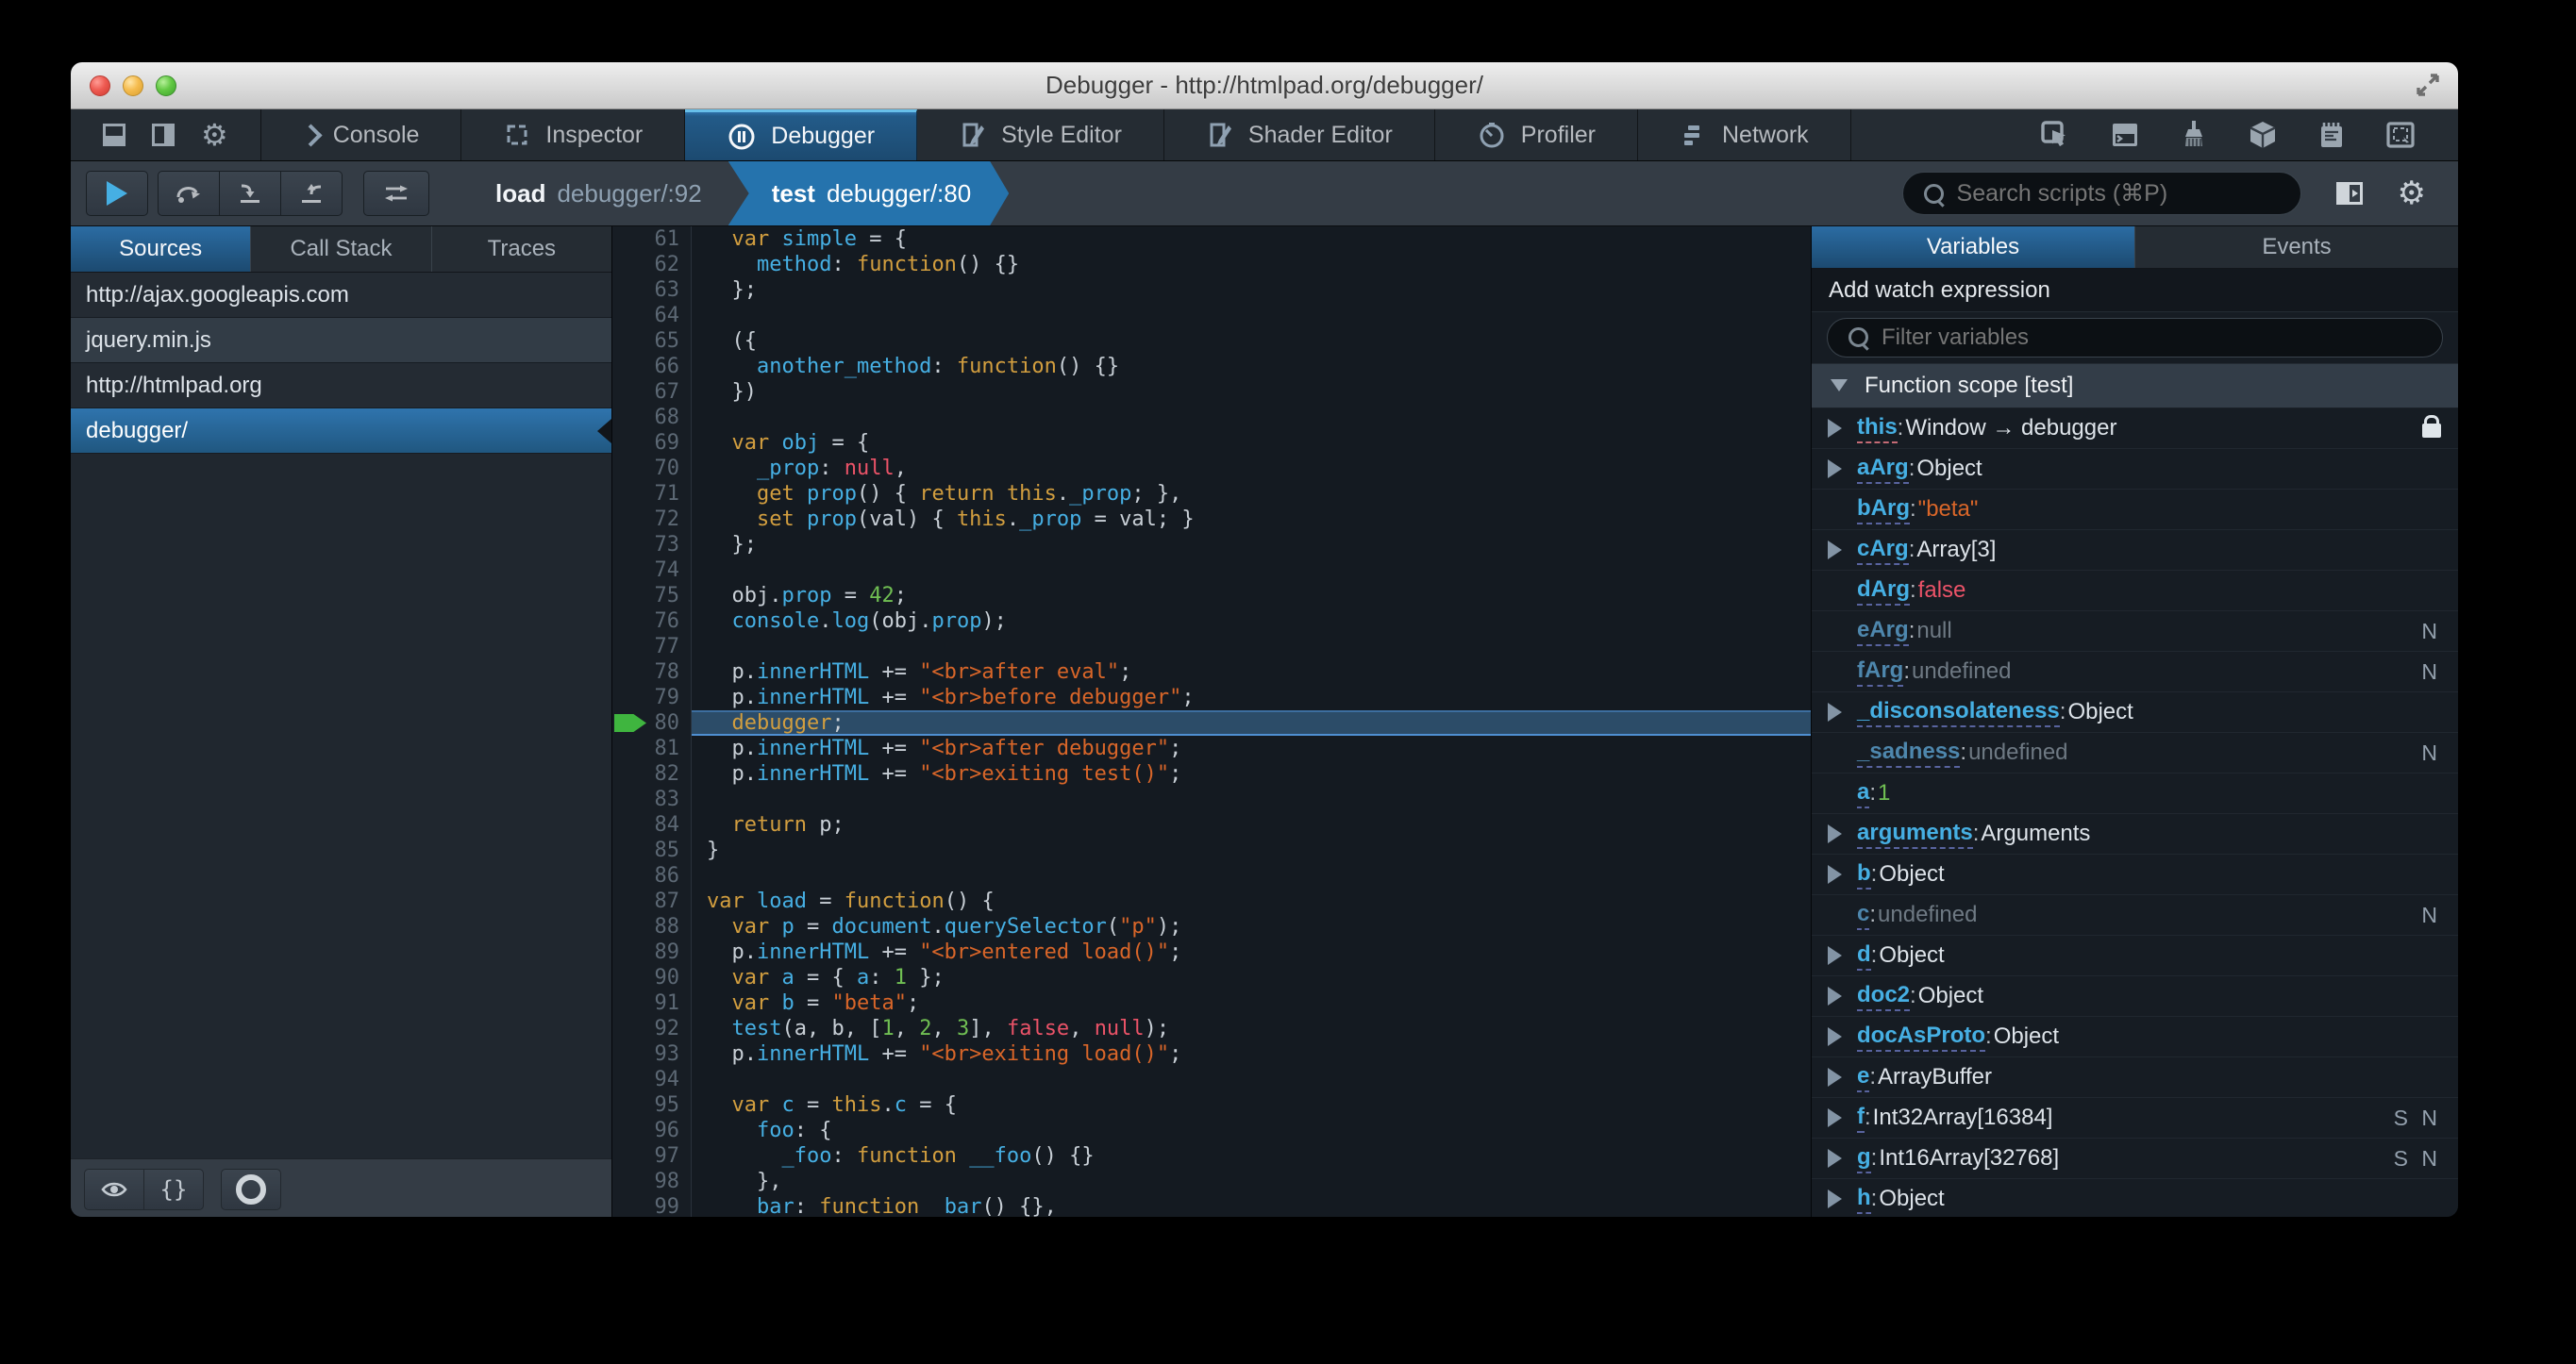 This screenshot has width=2576, height=1364. What do you see at coordinates (2135, 337) in the screenshot?
I see `variable-filter-box` at bounding box center [2135, 337].